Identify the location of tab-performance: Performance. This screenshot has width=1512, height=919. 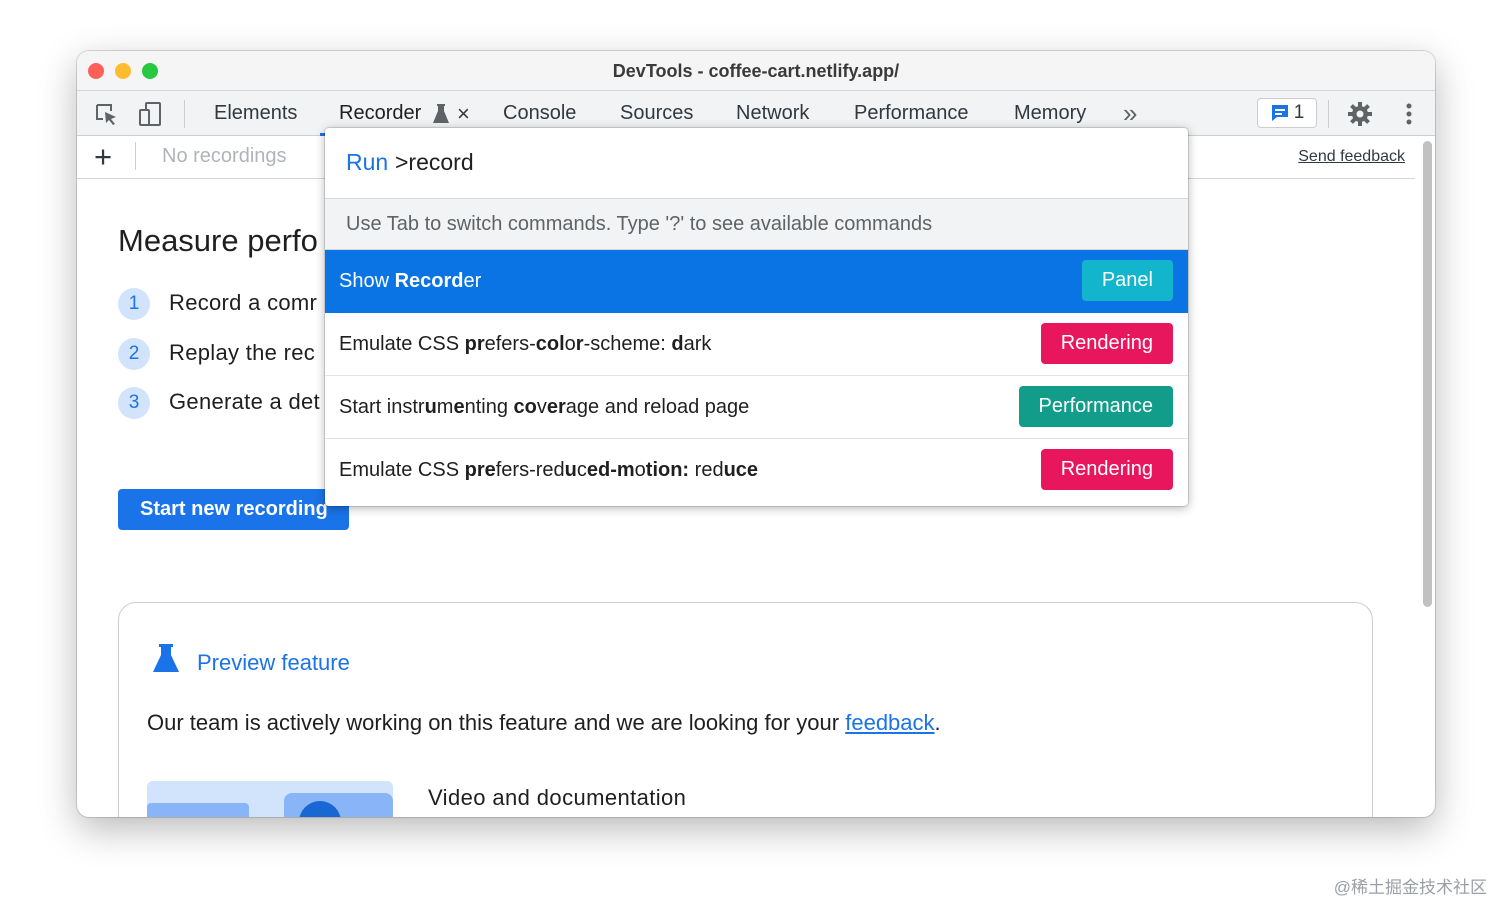
(911, 113).